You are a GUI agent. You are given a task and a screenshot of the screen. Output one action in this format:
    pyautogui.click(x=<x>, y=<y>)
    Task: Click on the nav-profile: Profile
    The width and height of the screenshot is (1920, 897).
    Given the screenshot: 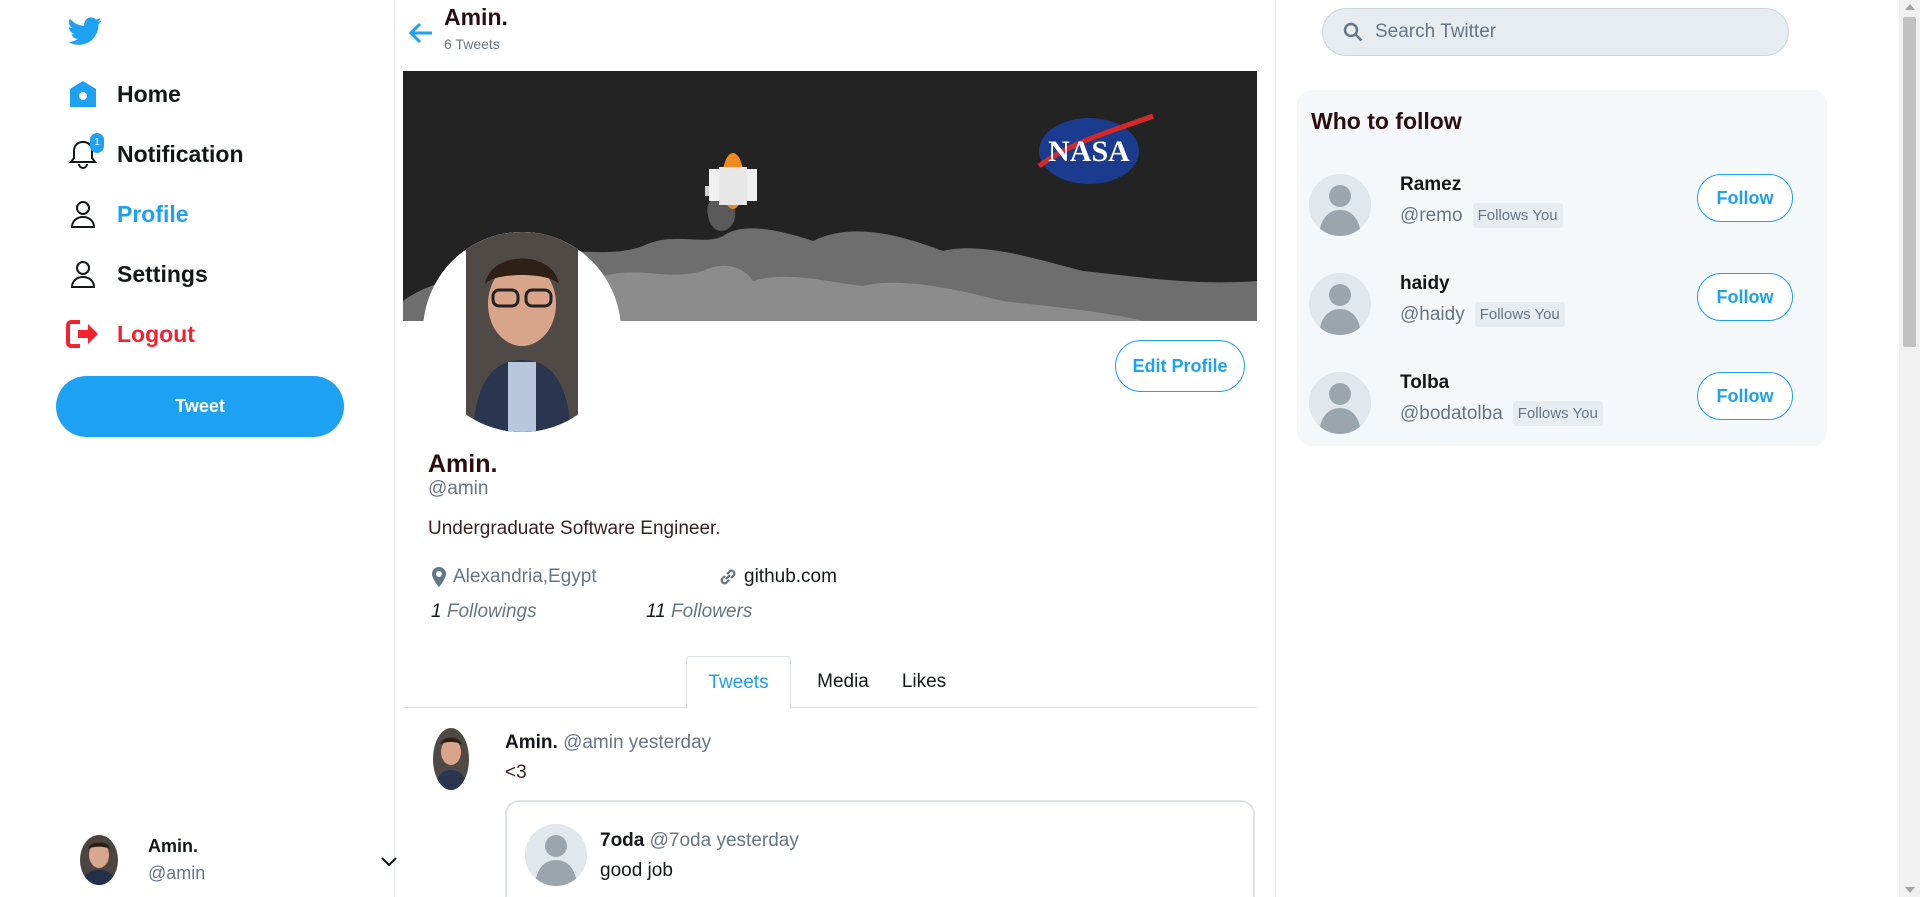 What is the action you would take?
    pyautogui.click(x=127, y=214)
    